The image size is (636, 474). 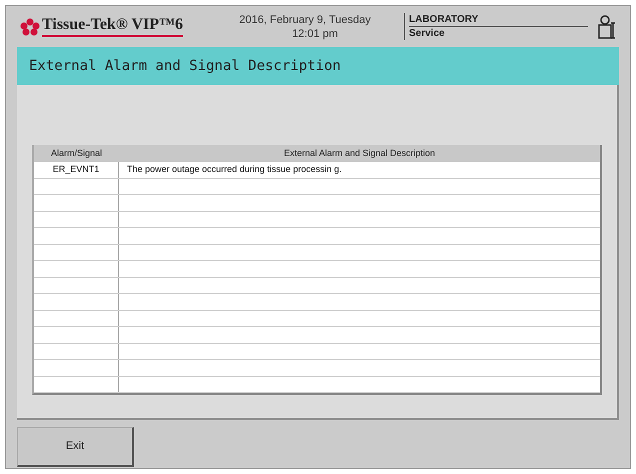 I want to click on user-label: Service, so click(x=427, y=33).